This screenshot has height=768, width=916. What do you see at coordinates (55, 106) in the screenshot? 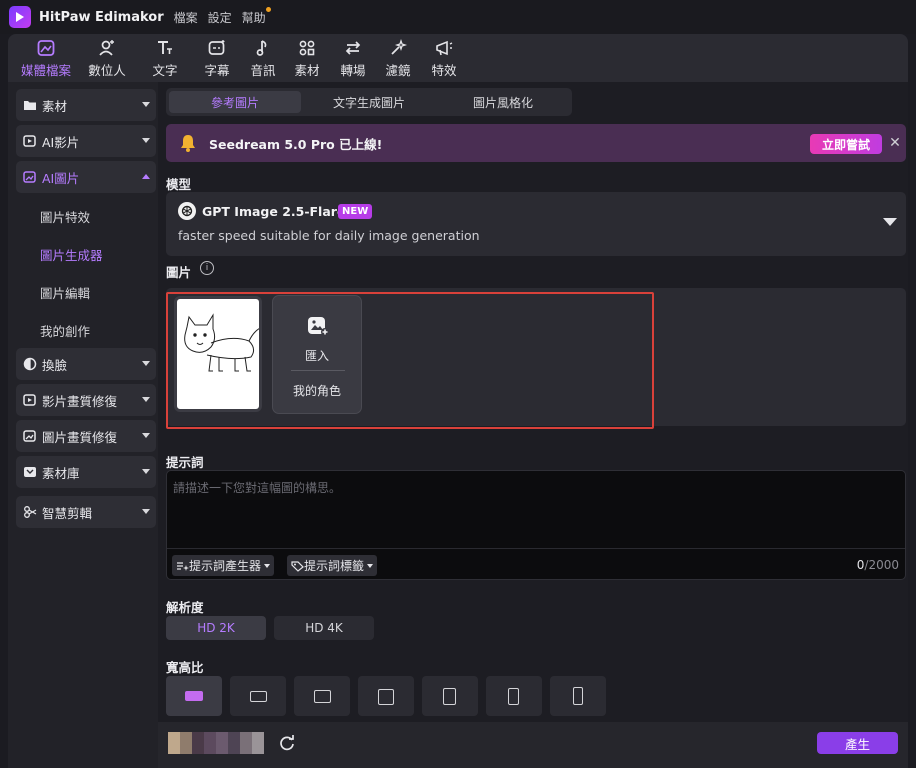
I see `sidebar-item-label: 素材` at bounding box center [55, 106].